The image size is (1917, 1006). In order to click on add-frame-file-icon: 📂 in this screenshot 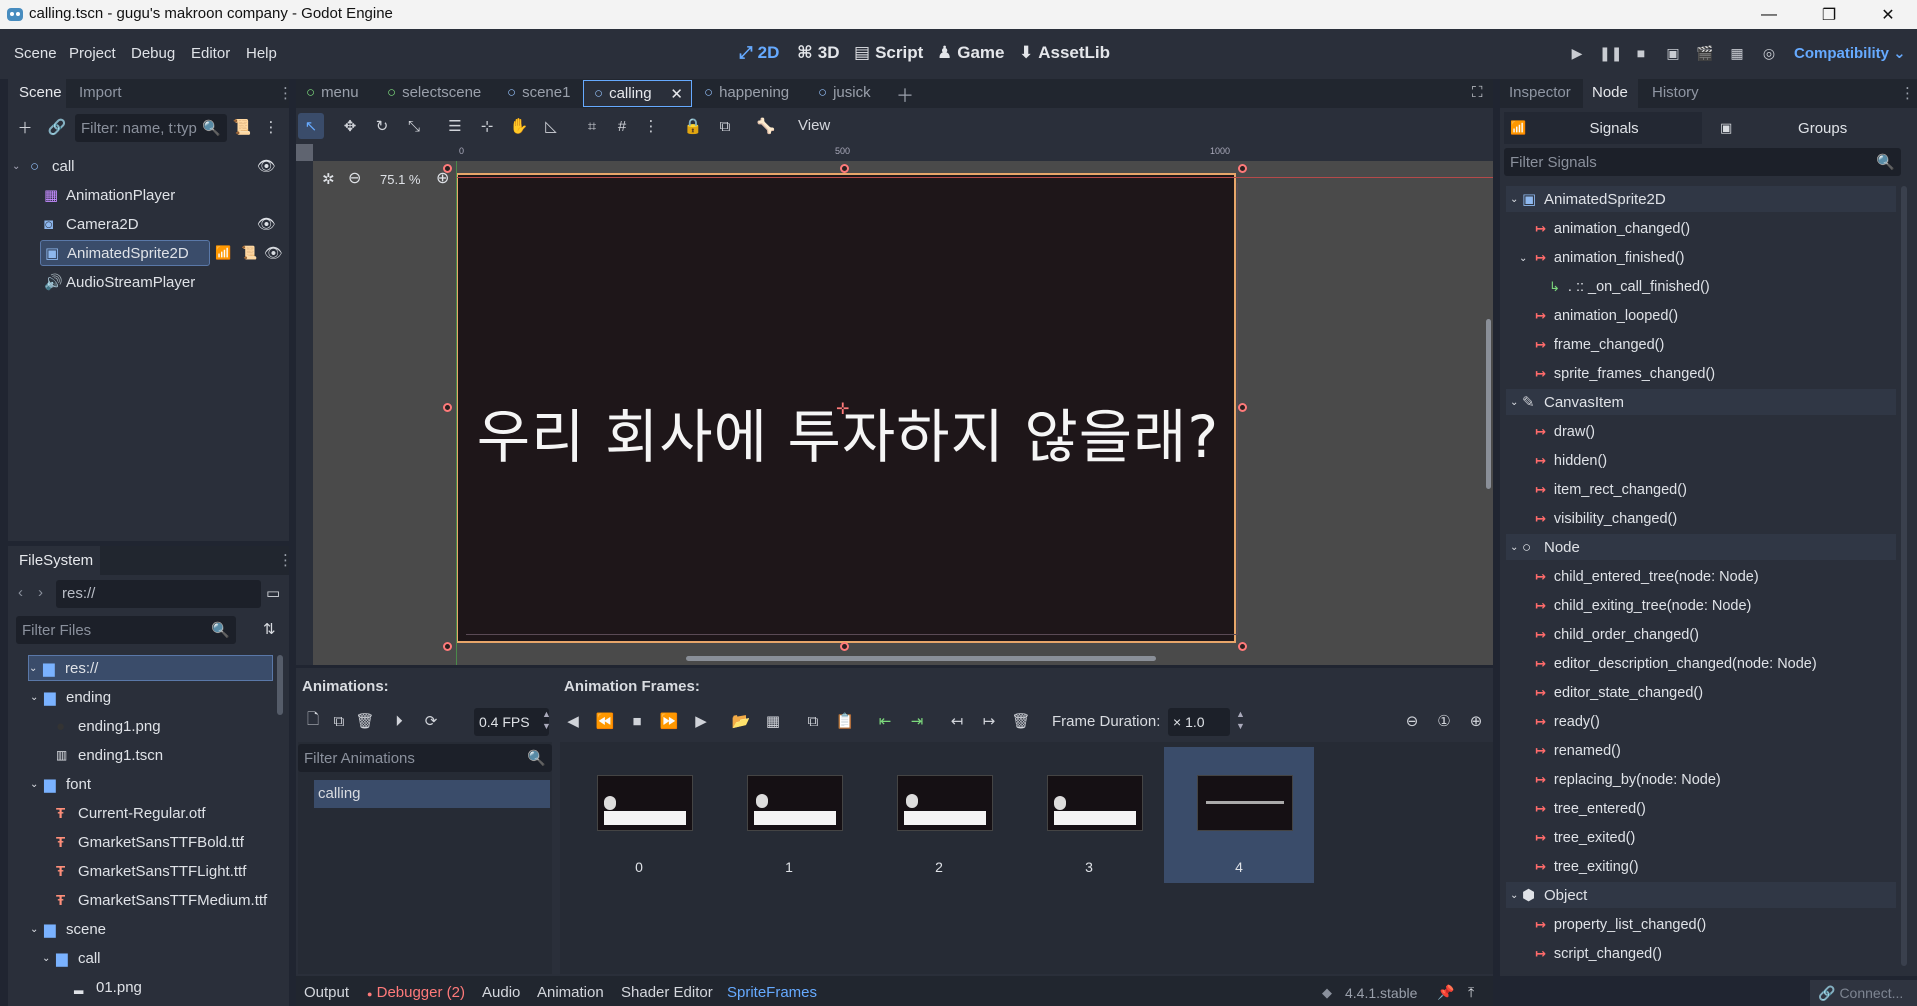, I will do `click(741, 721)`.